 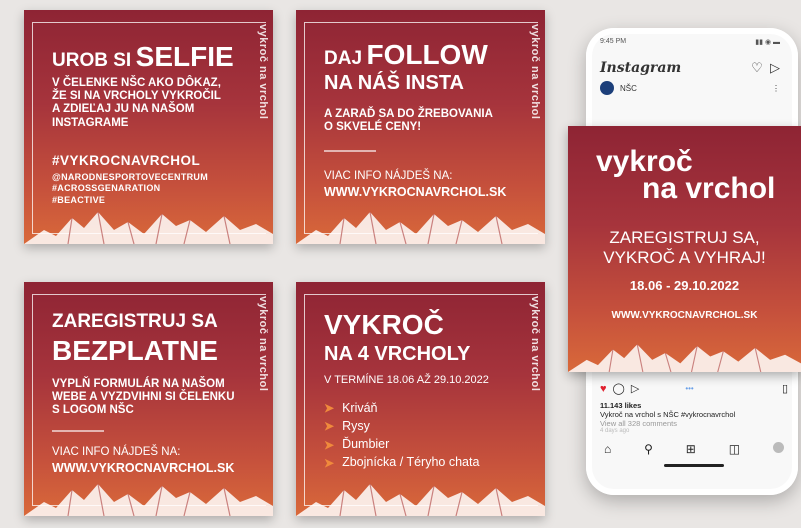 I want to click on post-text: ZAREGISTRUJ SA, VYKROČ A VYHRAJ!, so click(x=684, y=248).